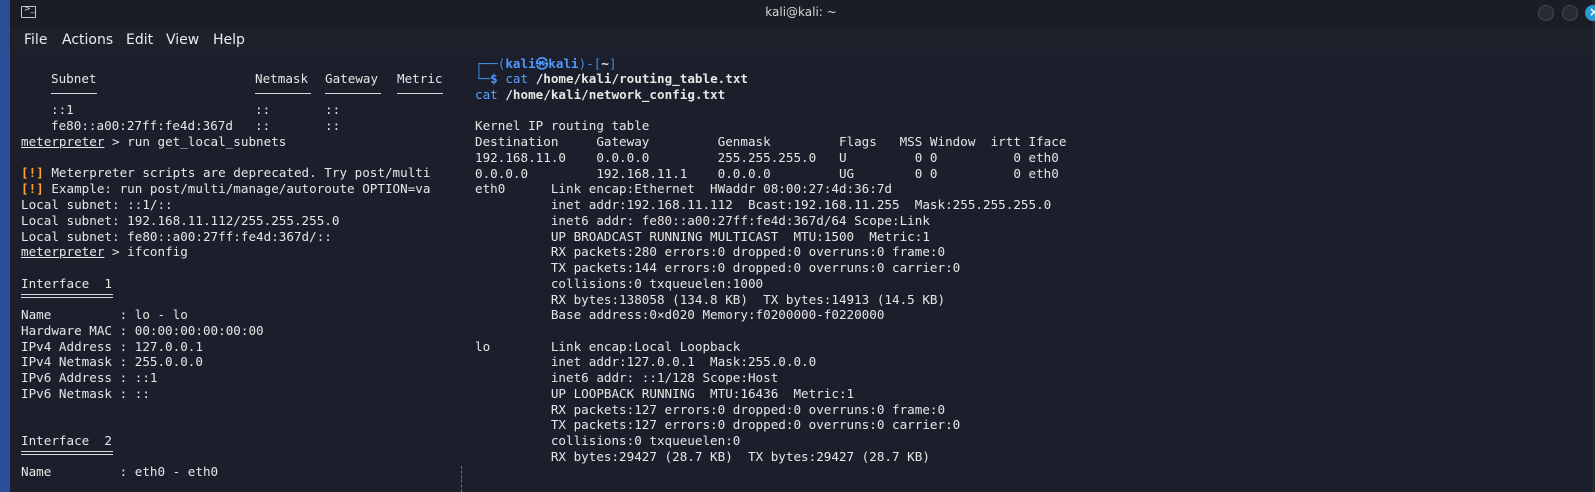 The image size is (1595, 492). I want to click on minimize-button, so click(1546, 13).